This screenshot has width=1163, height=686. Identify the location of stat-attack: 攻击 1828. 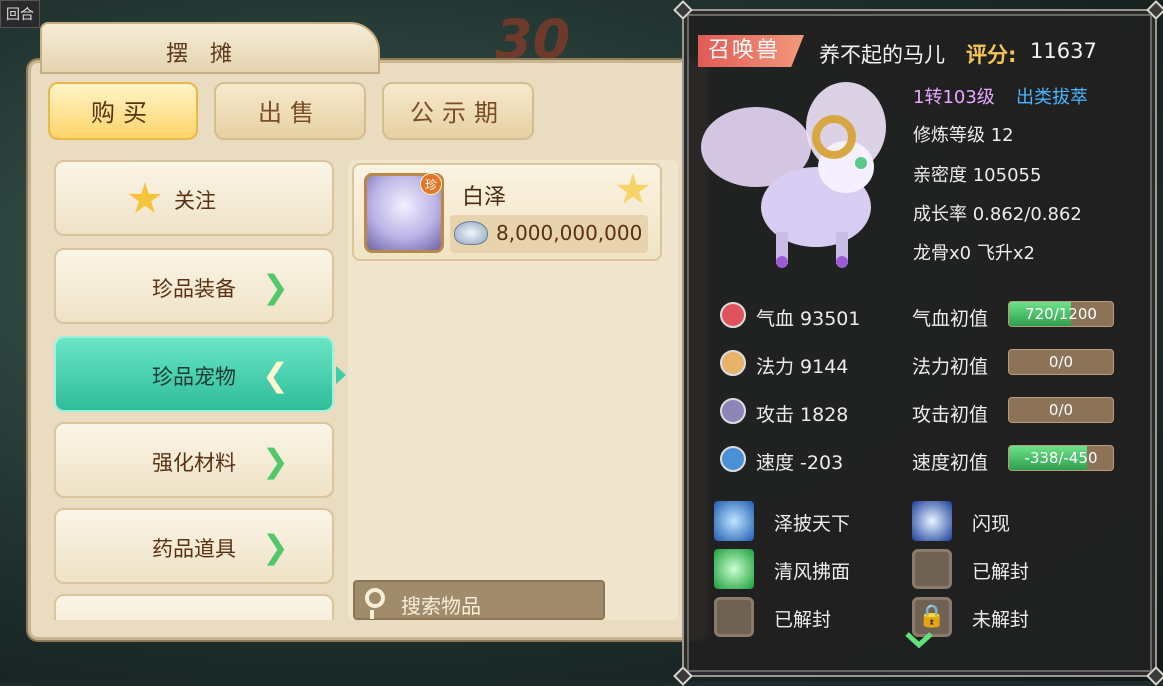
(802, 415).